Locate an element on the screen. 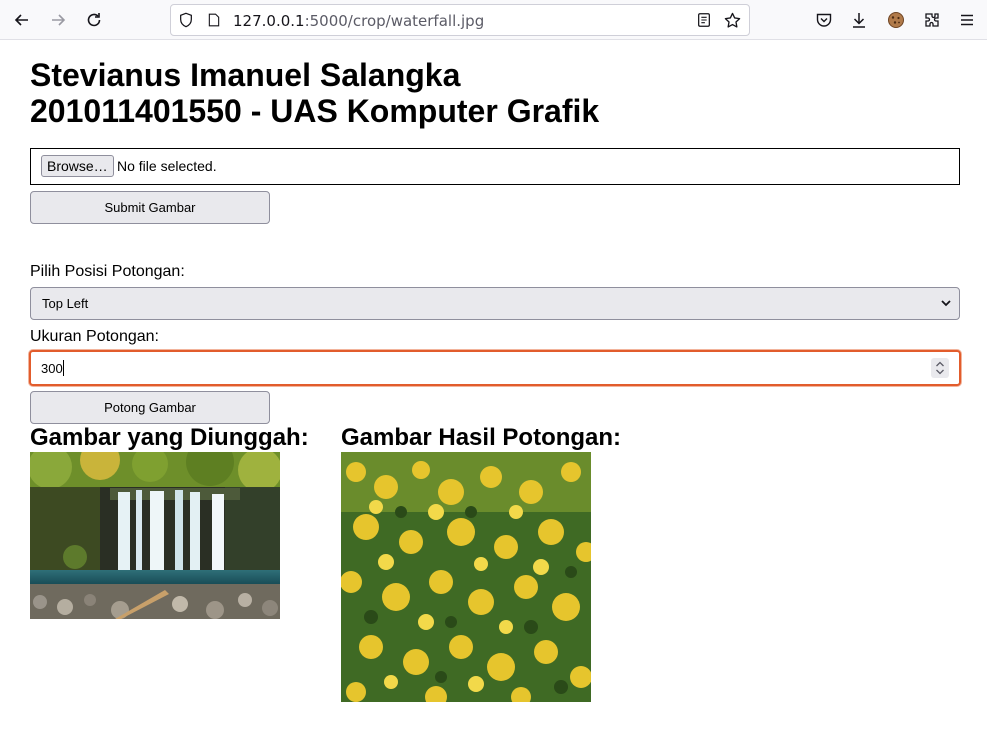 This screenshot has height=744, width=987. url-text: 127.0.0.1:5000/crop/waterfall.jpg is located at coordinates (358, 21).